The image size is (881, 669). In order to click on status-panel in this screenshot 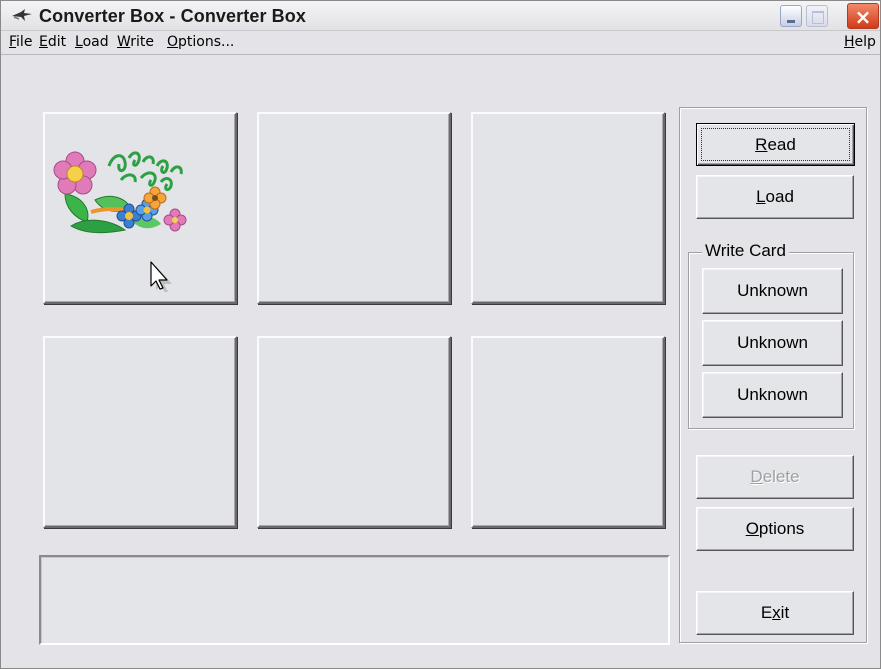, I will do `click(354, 600)`.